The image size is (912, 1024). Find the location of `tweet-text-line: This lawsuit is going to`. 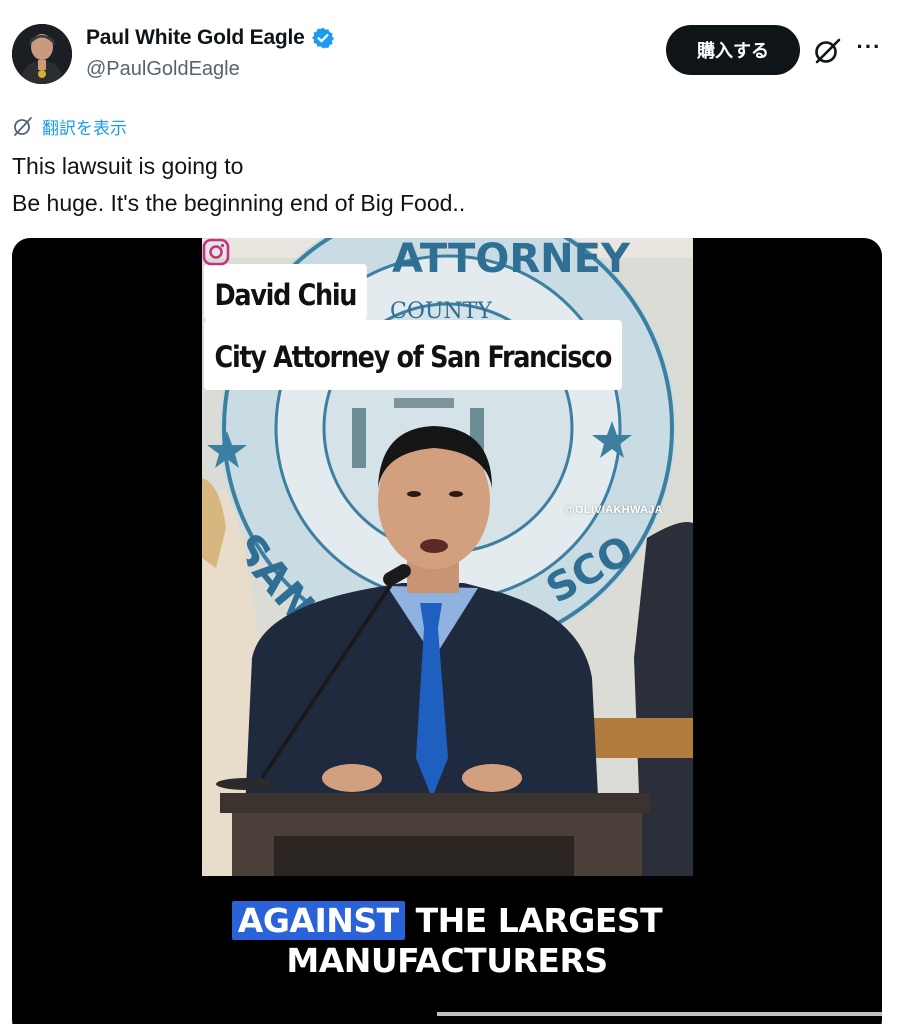

tweet-text-line: This lawsuit is going to is located at coordinates (128, 166).